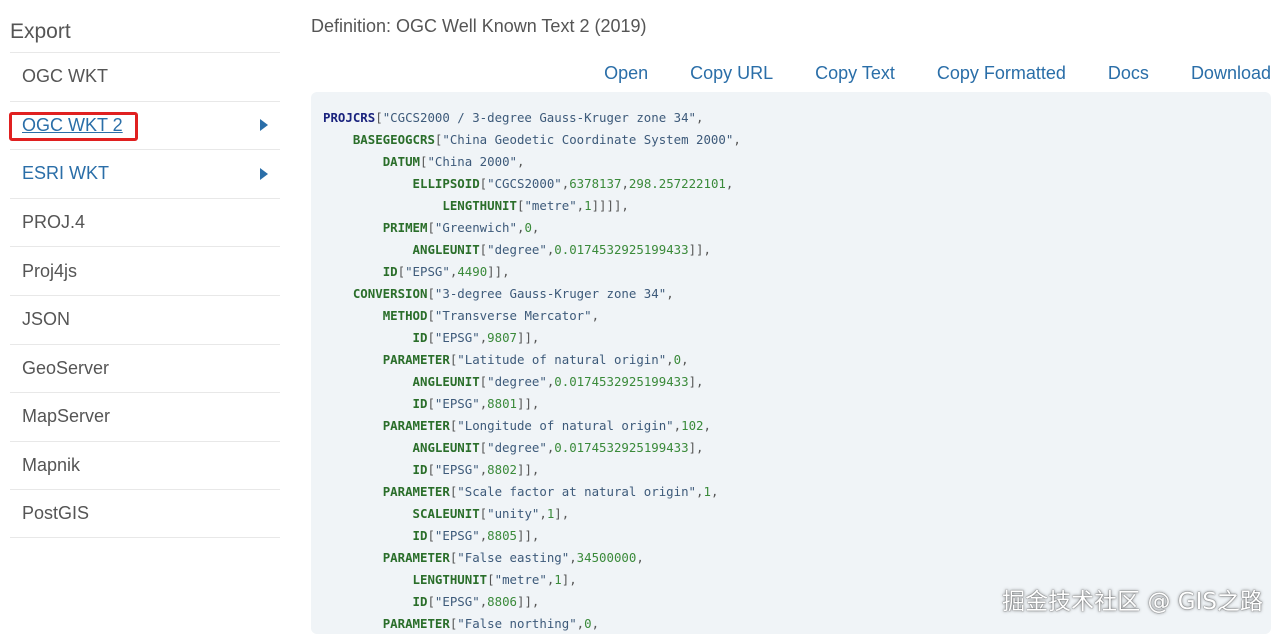 This screenshot has width=1281, height=634. What do you see at coordinates (595, 183) in the screenshot?
I see `code-token: 6378137` at bounding box center [595, 183].